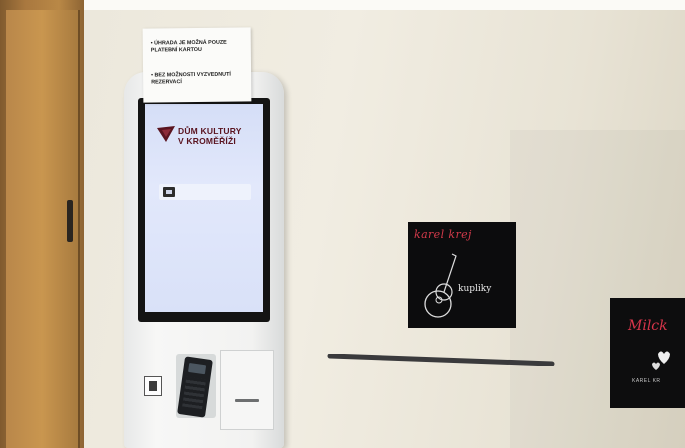  I want to click on notice-line-2: • BEZ MOŽNOSTI VYZVEDNUTÍ REZERVACÍ, so click(191, 78).